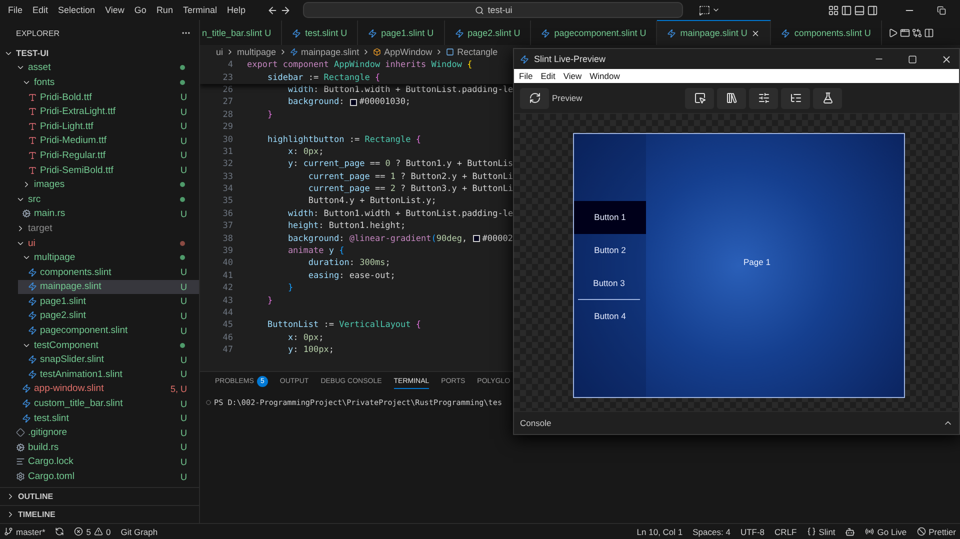 The height and width of the screenshot is (539, 960). I want to click on select-tool-button, so click(699, 98).